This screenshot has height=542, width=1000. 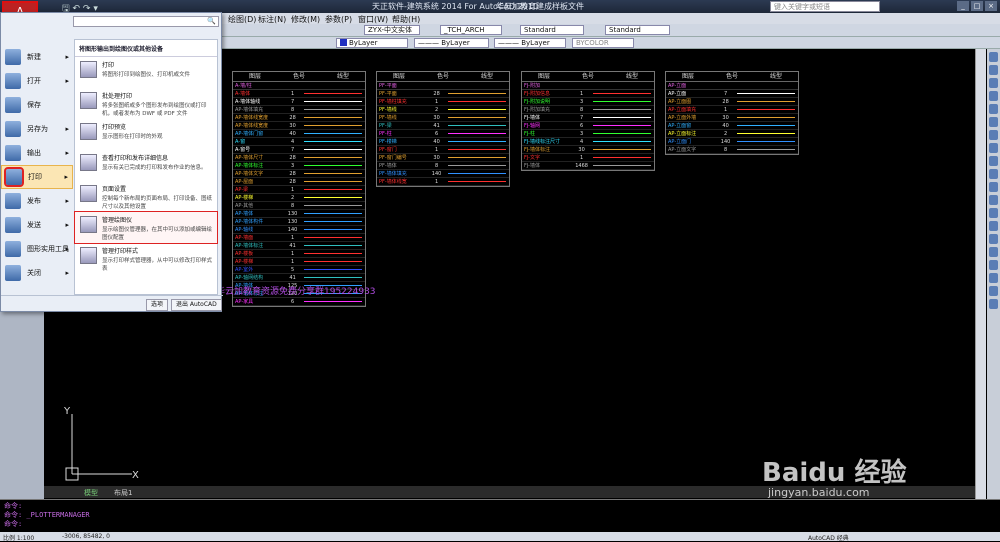 What do you see at coordinates (682, 134) in the screenshot?
I see `layer-name: AP-立面标注` at bounding box center [682, 134].